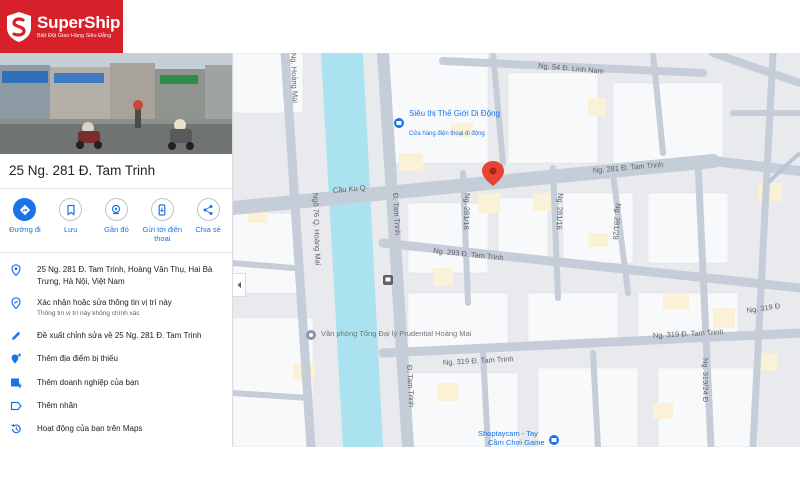  I want to click on save-label: Lưu, so click(71, 229).